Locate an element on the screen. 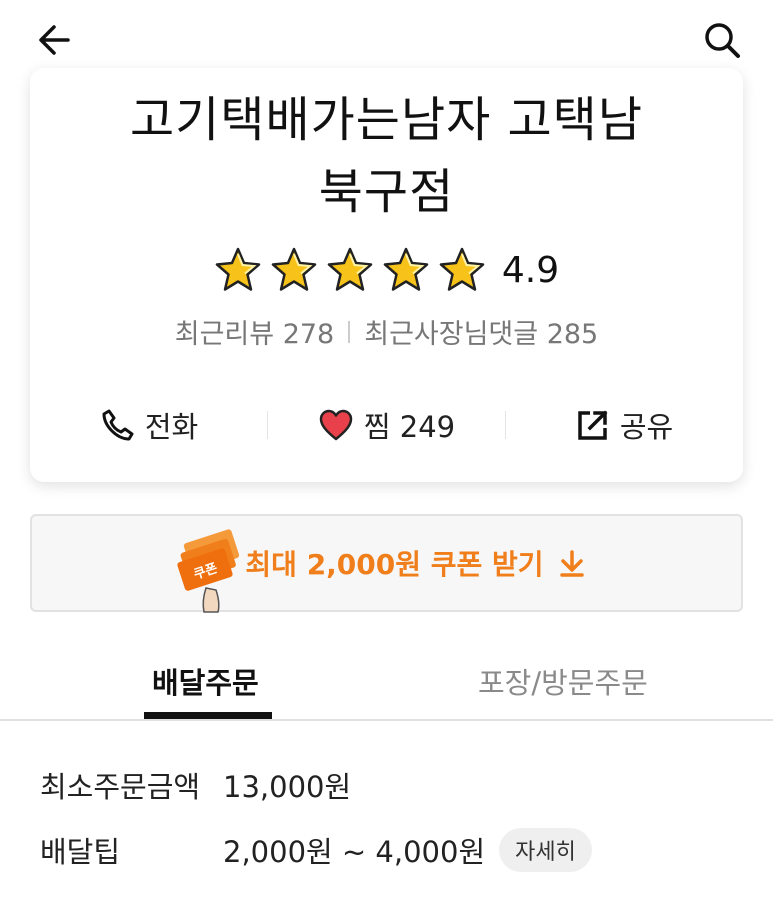 This screenshot has width=773, height=903. delivery-tip-row: 배달팁 2,000원 ~ 4,000원 자세히 is located at coordinates (316, 850).